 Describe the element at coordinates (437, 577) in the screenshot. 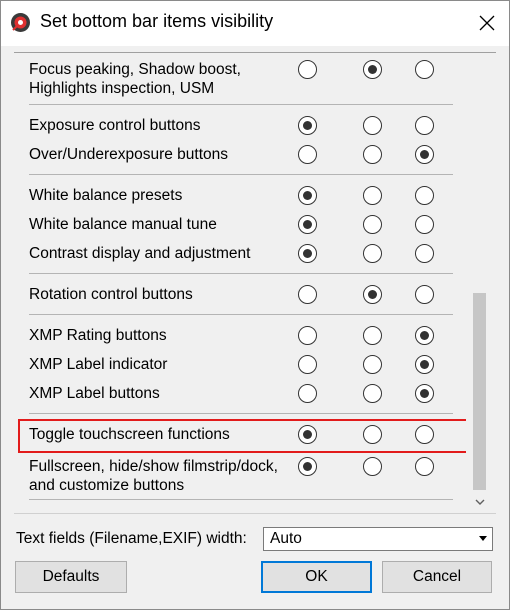

I see `cancel-button: Cancel` at that location.